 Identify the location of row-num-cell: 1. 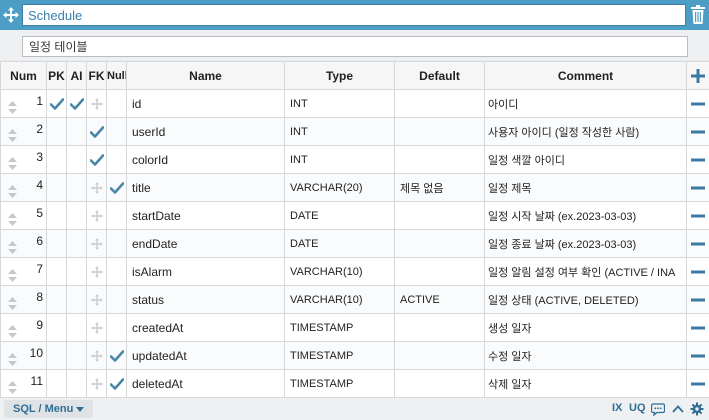
(23, 103).